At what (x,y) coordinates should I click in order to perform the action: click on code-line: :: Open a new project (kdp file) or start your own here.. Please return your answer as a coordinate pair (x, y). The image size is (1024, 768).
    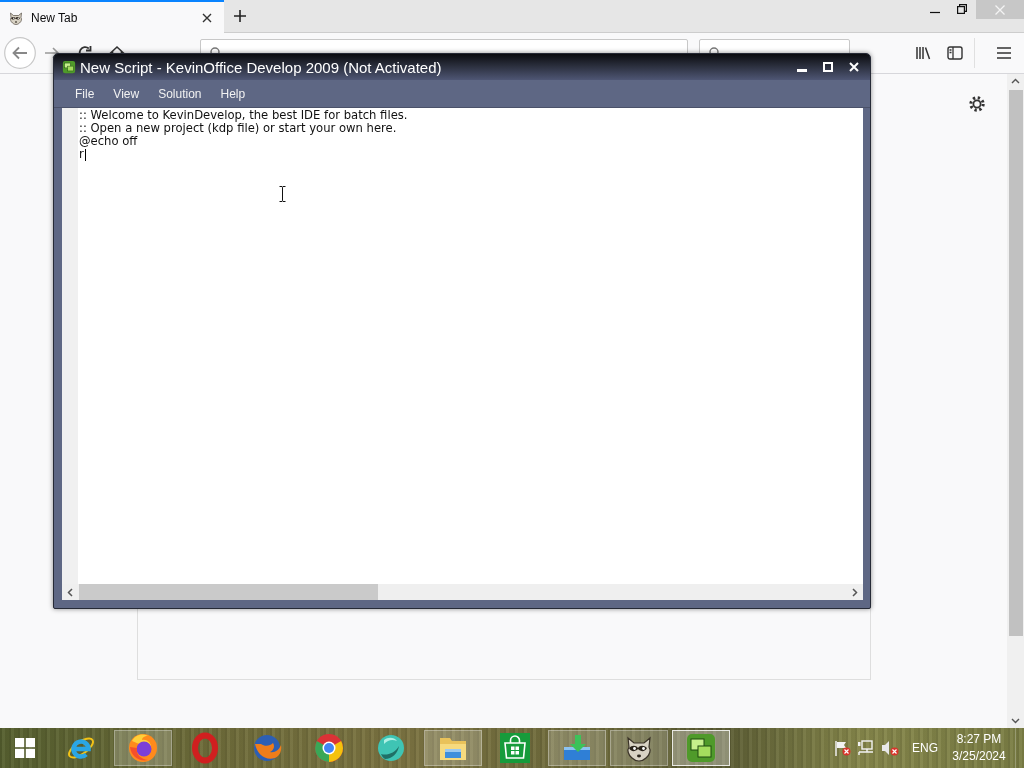
    Looking at the image, I should click on (238, 128).